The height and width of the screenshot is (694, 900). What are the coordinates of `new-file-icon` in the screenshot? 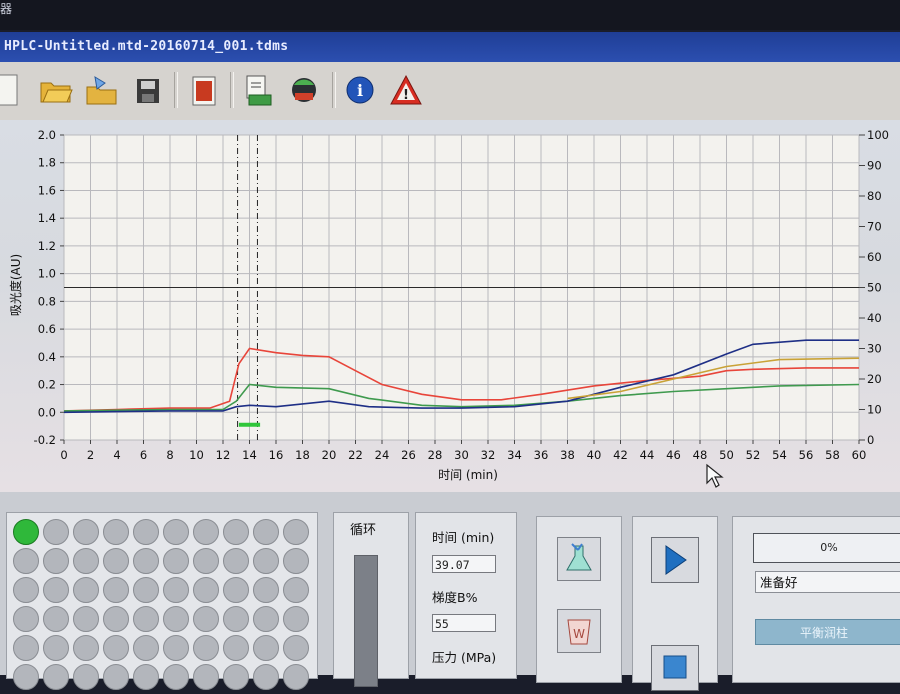 It's located at (15, 90).